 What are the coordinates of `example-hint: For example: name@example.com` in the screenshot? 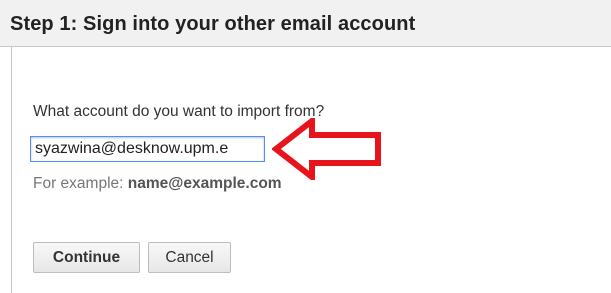 It's located at (157, 184).